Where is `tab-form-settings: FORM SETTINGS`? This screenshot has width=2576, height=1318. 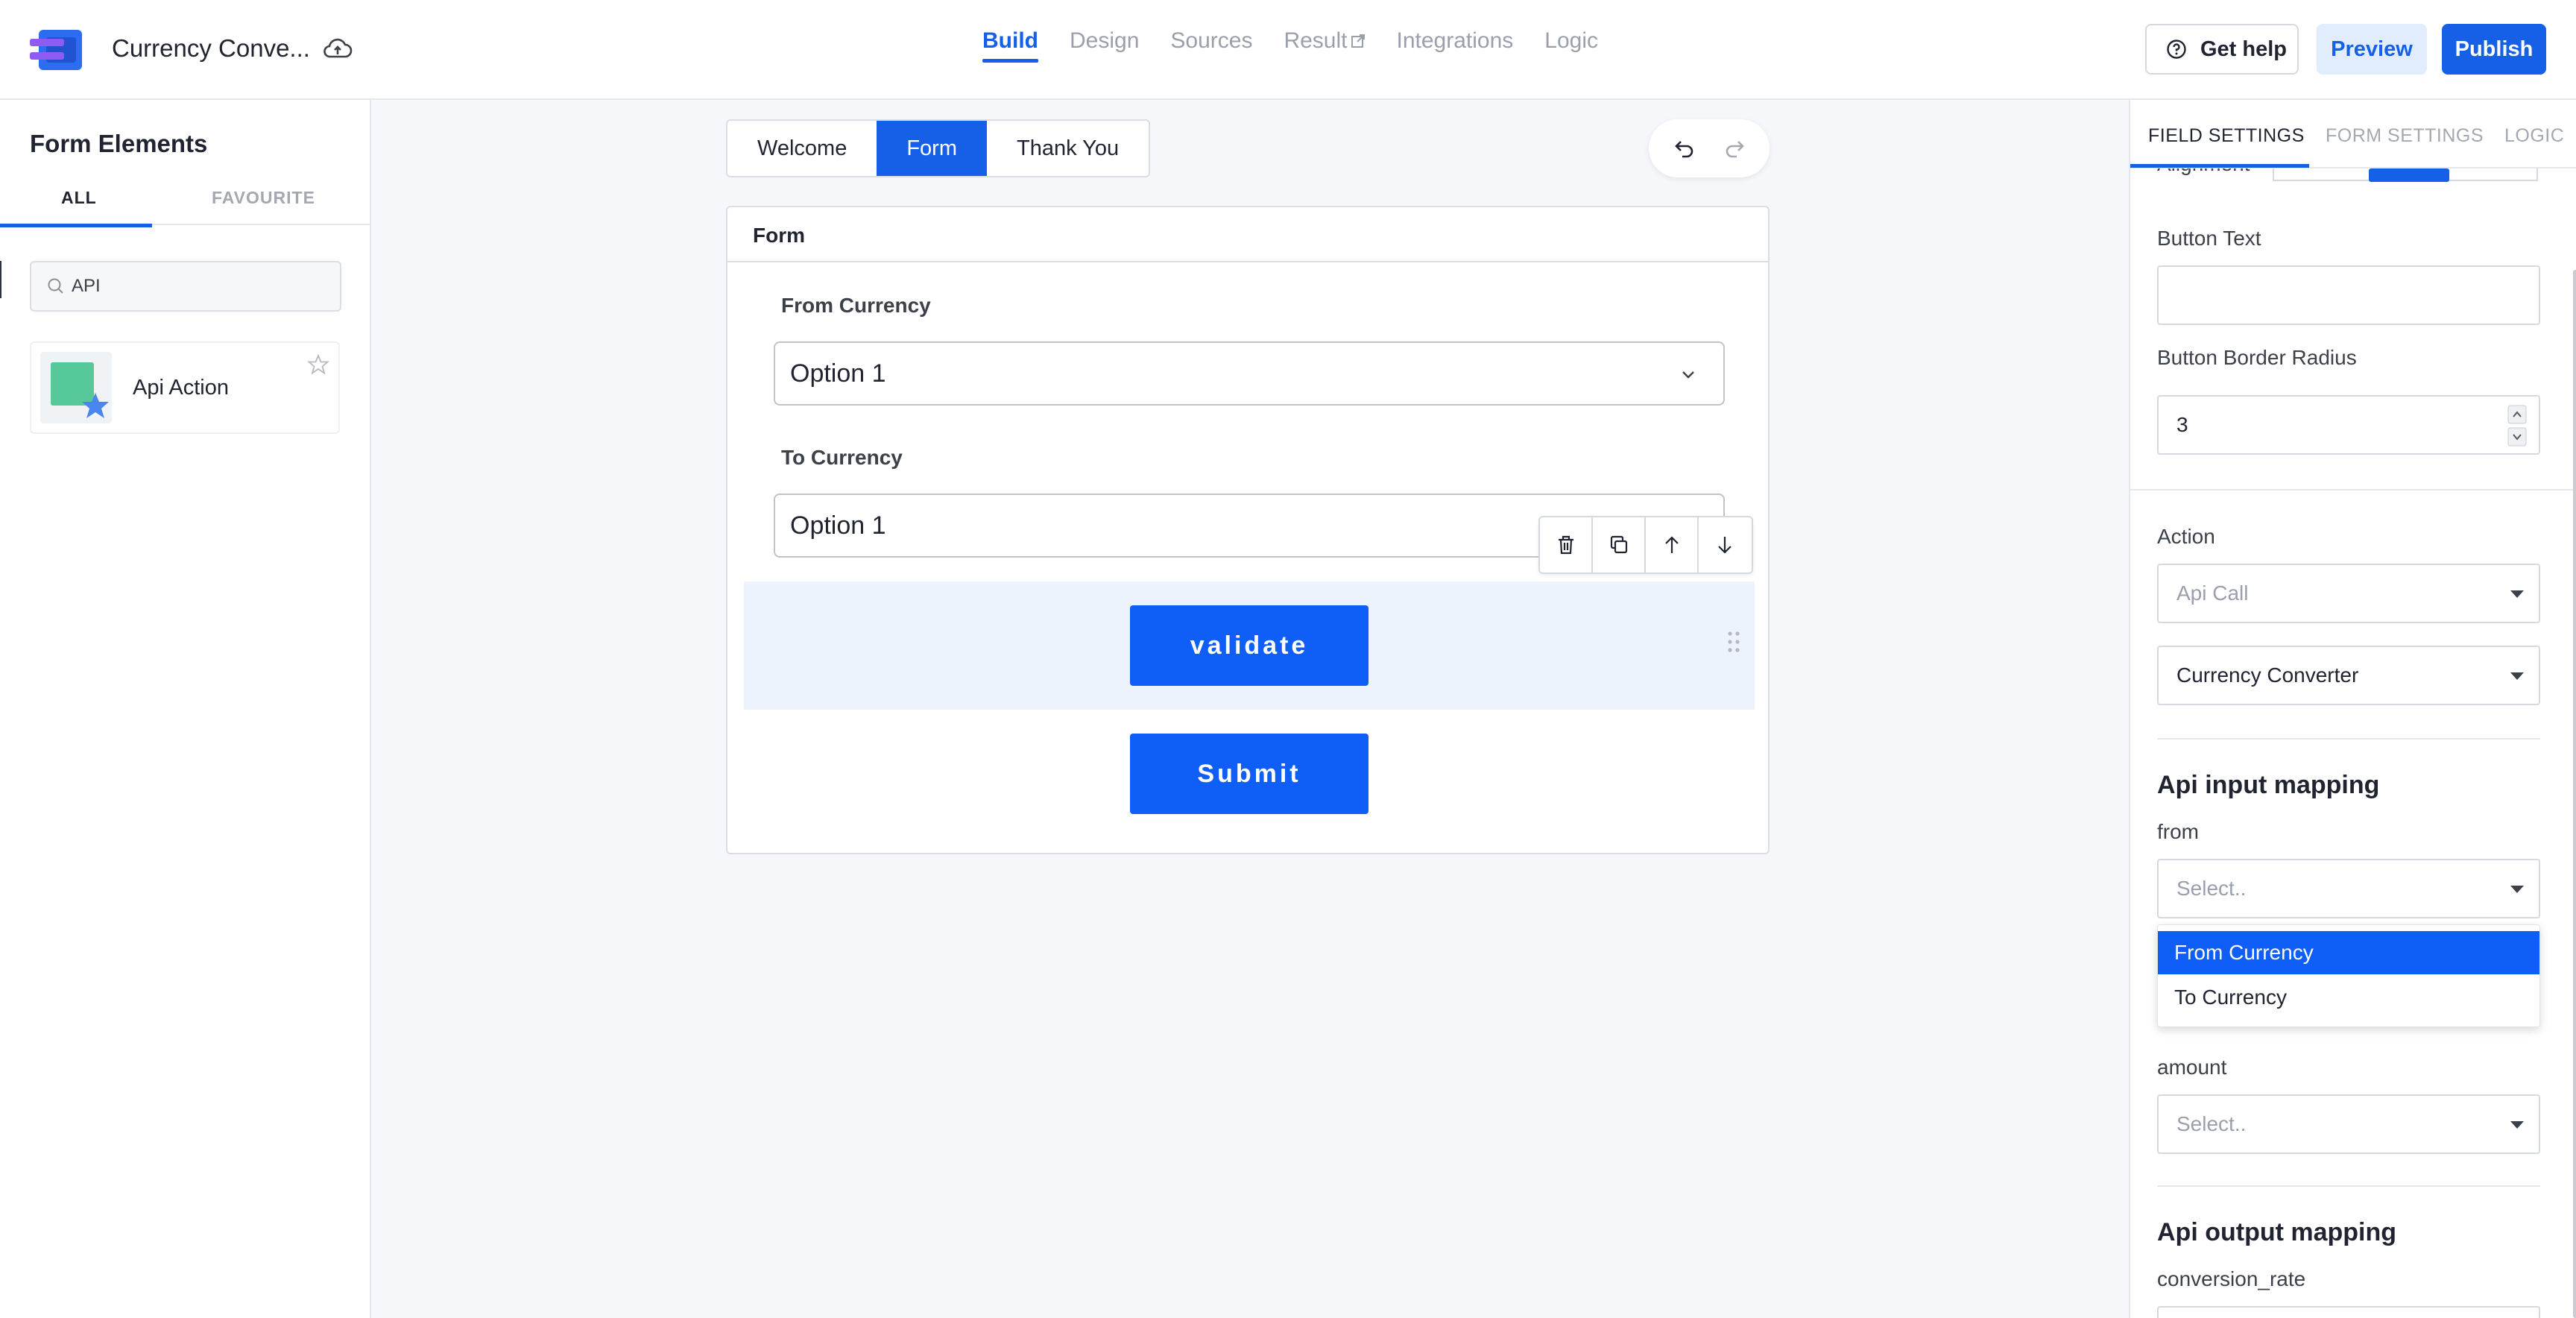 tab-form-settings: FORM SETTINGS is located at coordinates (2405, 136).